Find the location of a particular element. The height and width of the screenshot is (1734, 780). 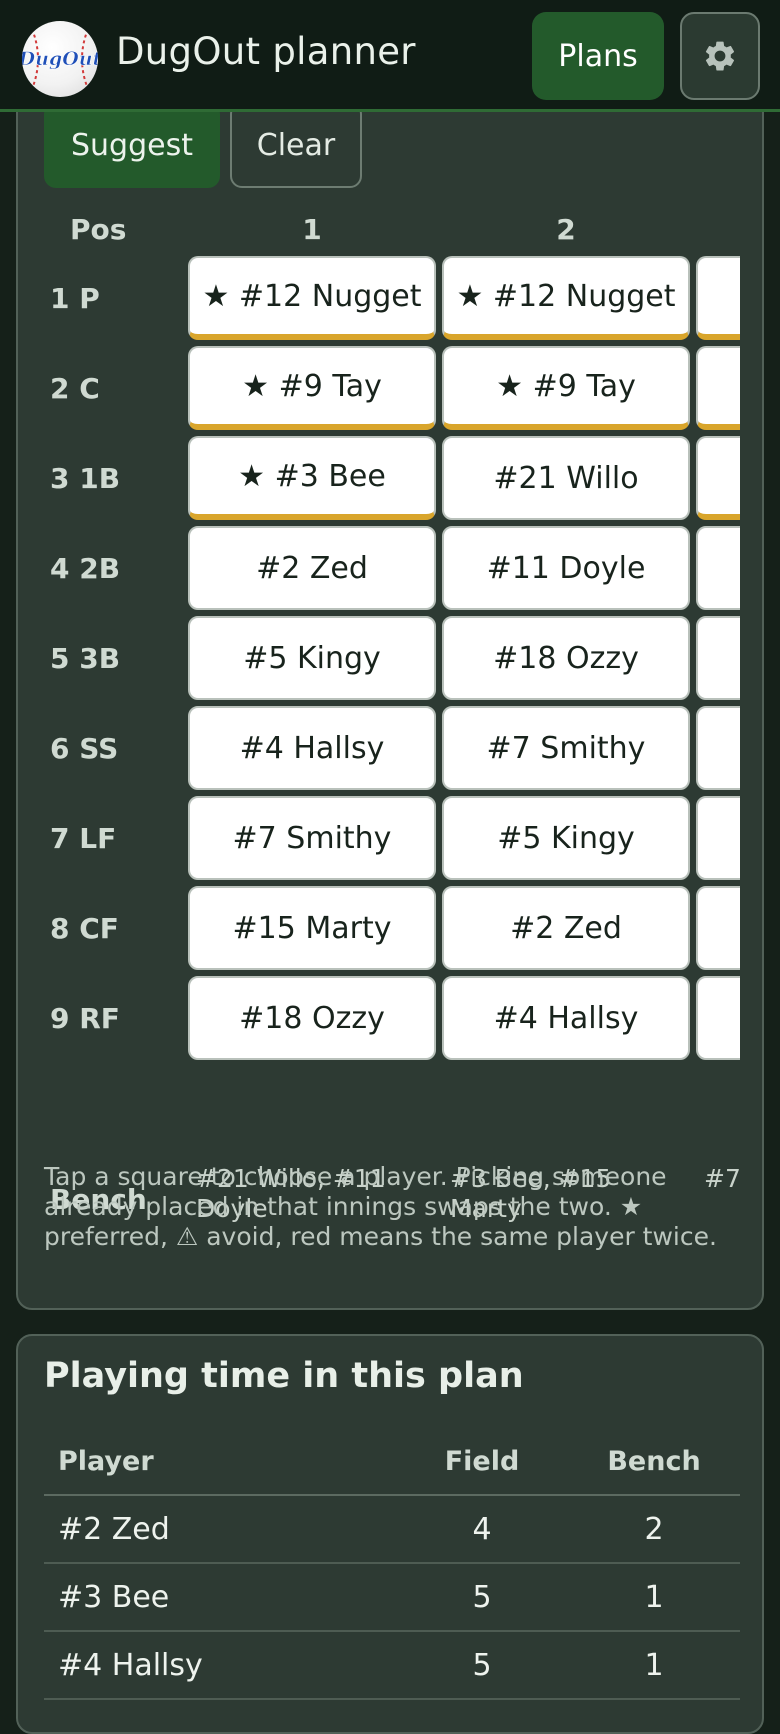

inning-header: 1 is located at coordinates (312, 229).